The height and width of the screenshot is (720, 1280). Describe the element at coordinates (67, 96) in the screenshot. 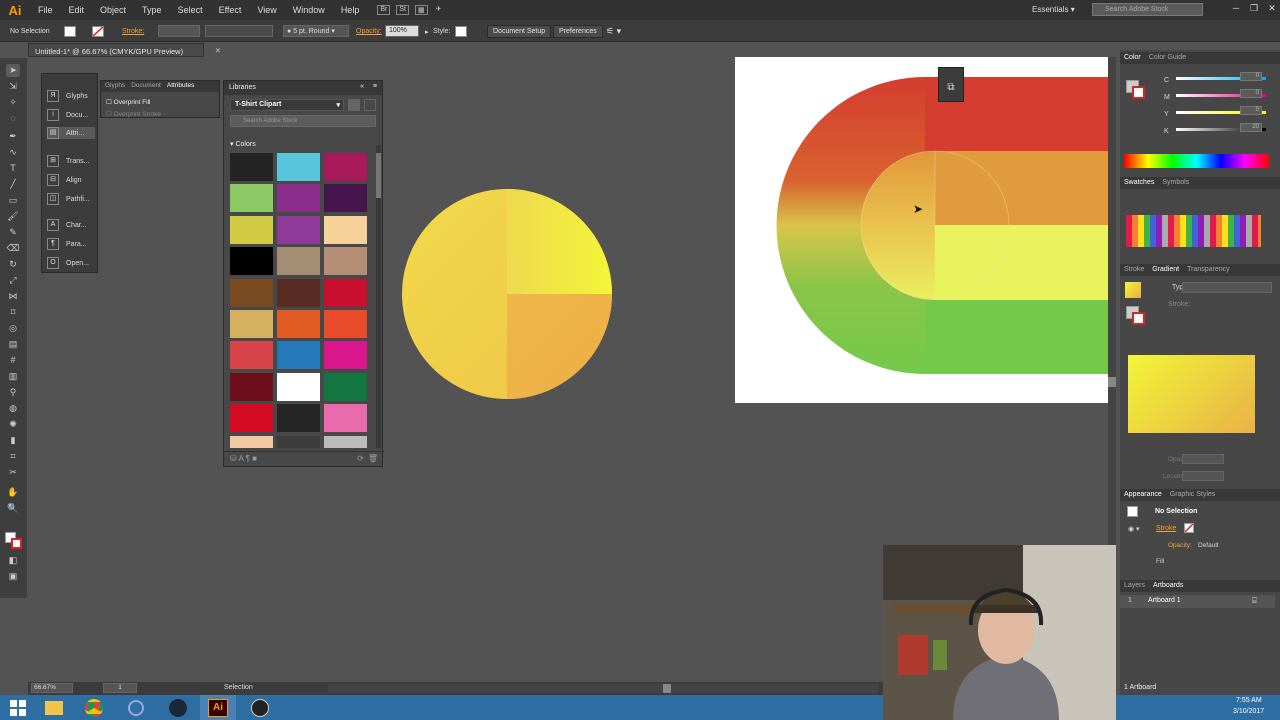

I see `panel-glyphs: Я Glyphs` at that location.